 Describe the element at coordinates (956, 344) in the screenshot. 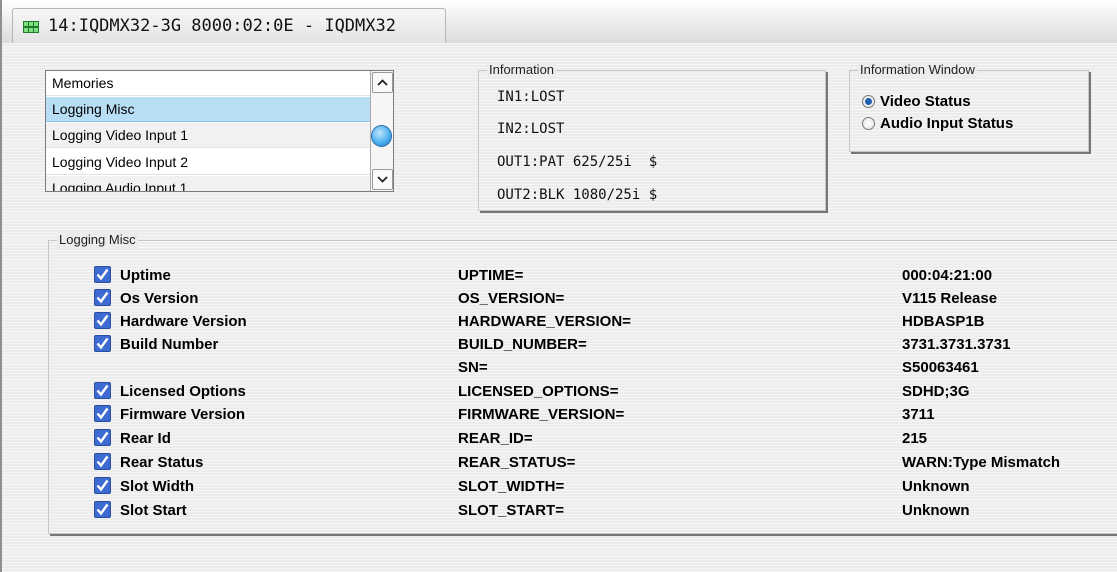

I see `row-value: 3731.3731.3731` at that location.